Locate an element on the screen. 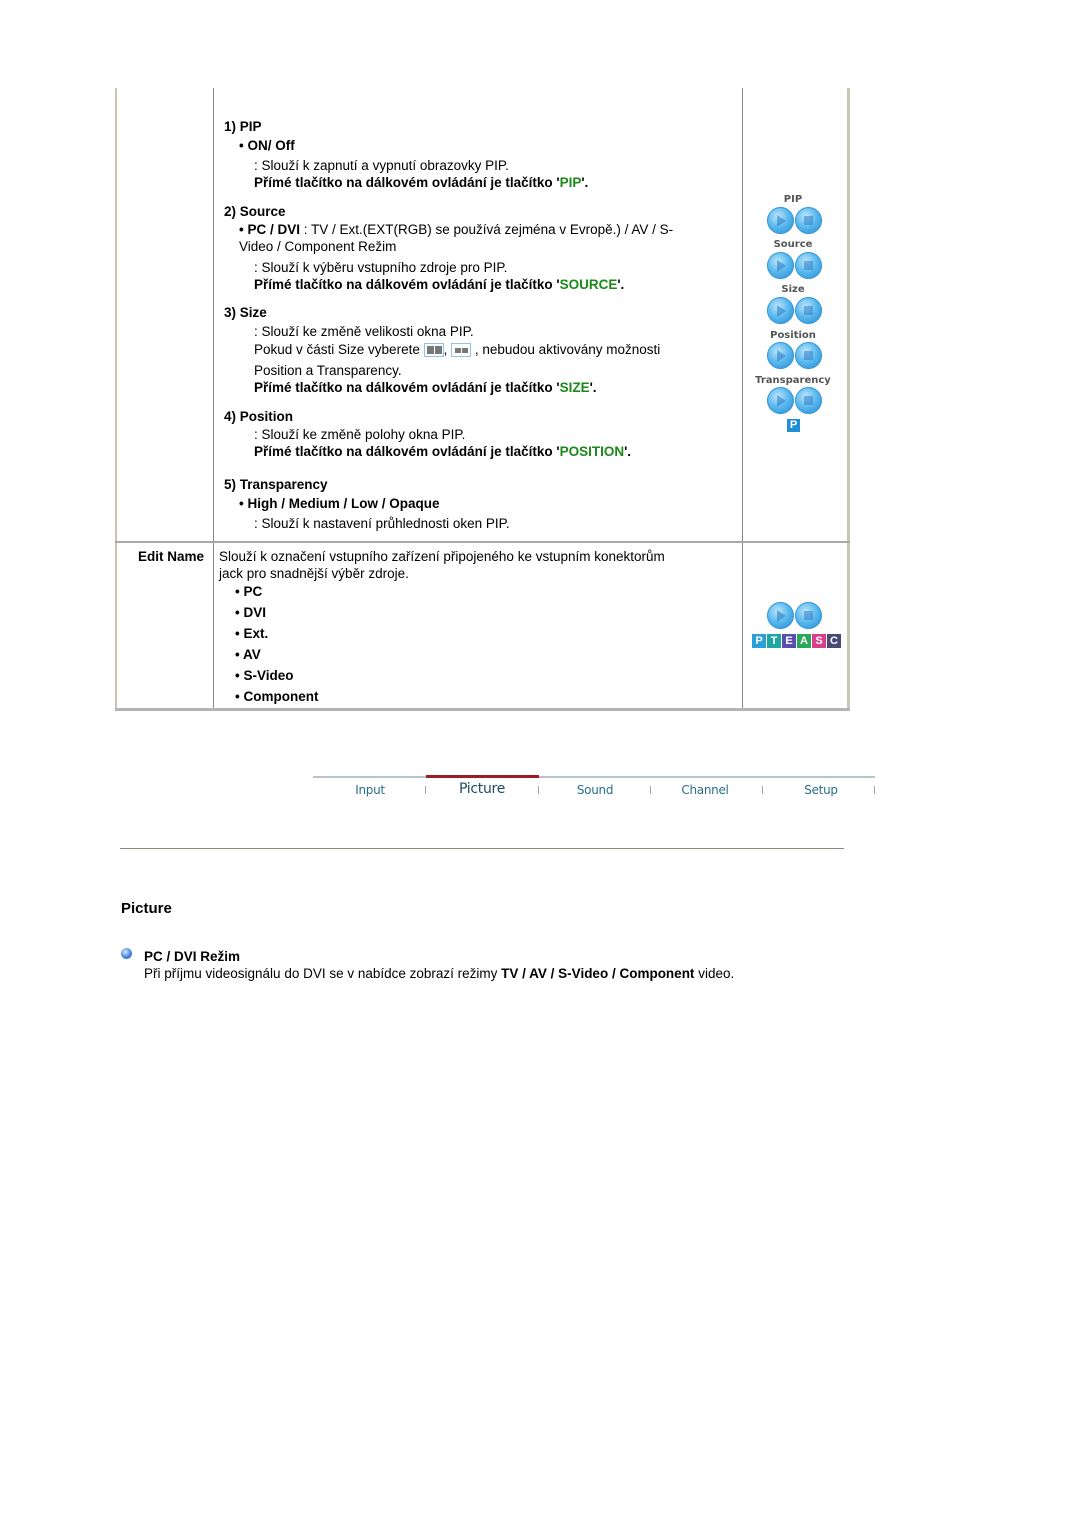 This screenshot has width=1080, height=1528. nav-active-indicator is located at coordinates (482, 776).